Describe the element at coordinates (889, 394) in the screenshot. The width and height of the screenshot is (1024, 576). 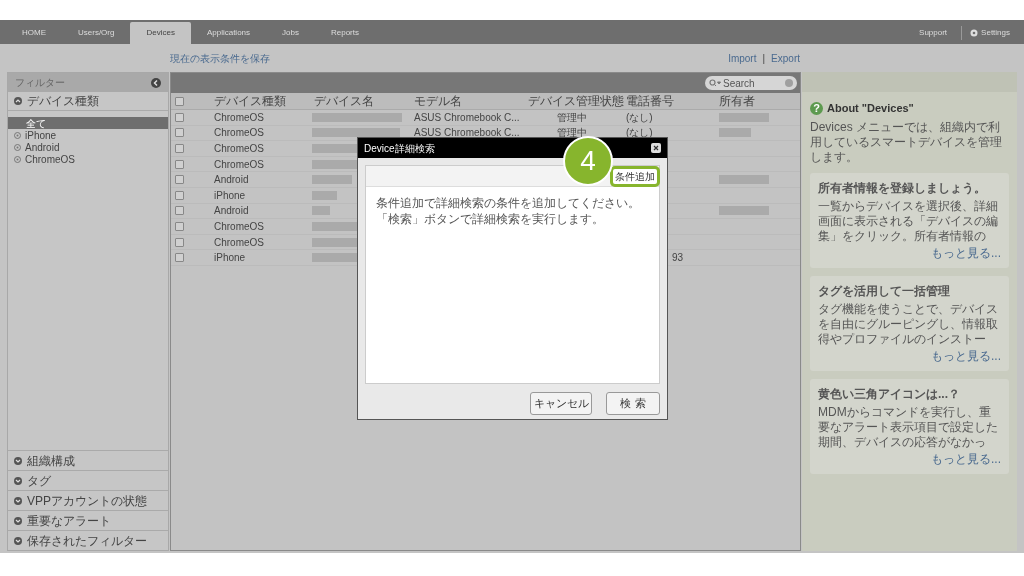
I see `tip-title: 黄色い三角アイコンは...？` at that location.